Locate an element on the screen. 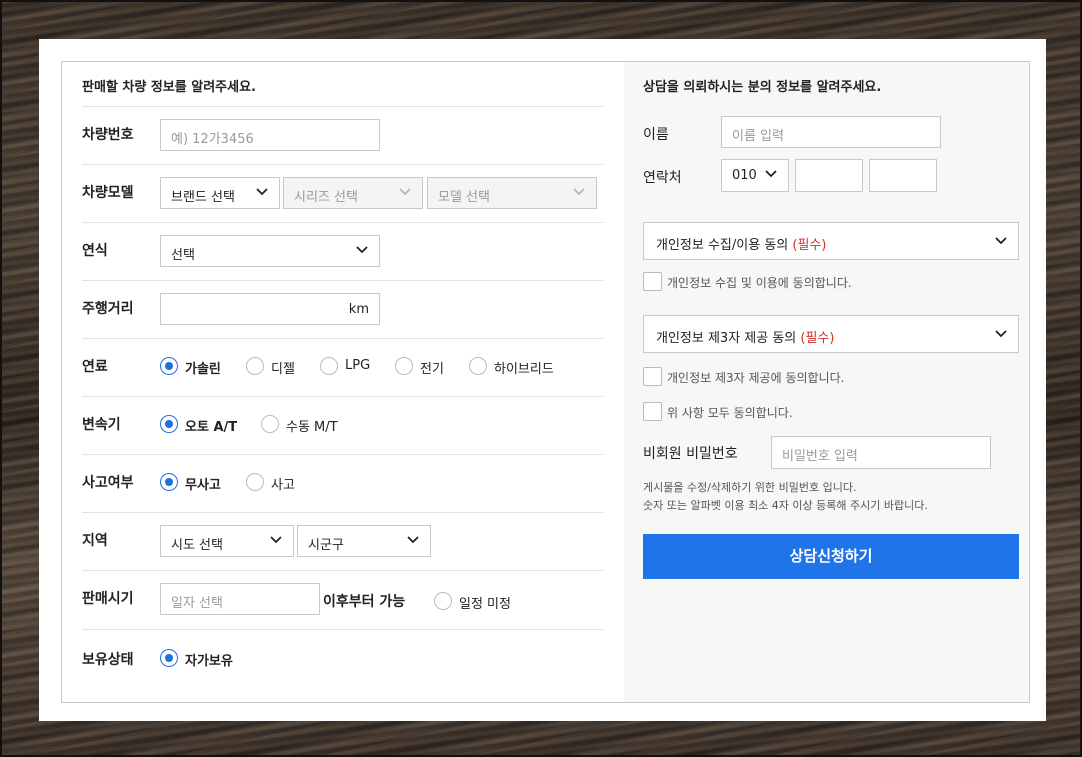  phone-prefix-value: 010 is located at coordinates (744, 175).